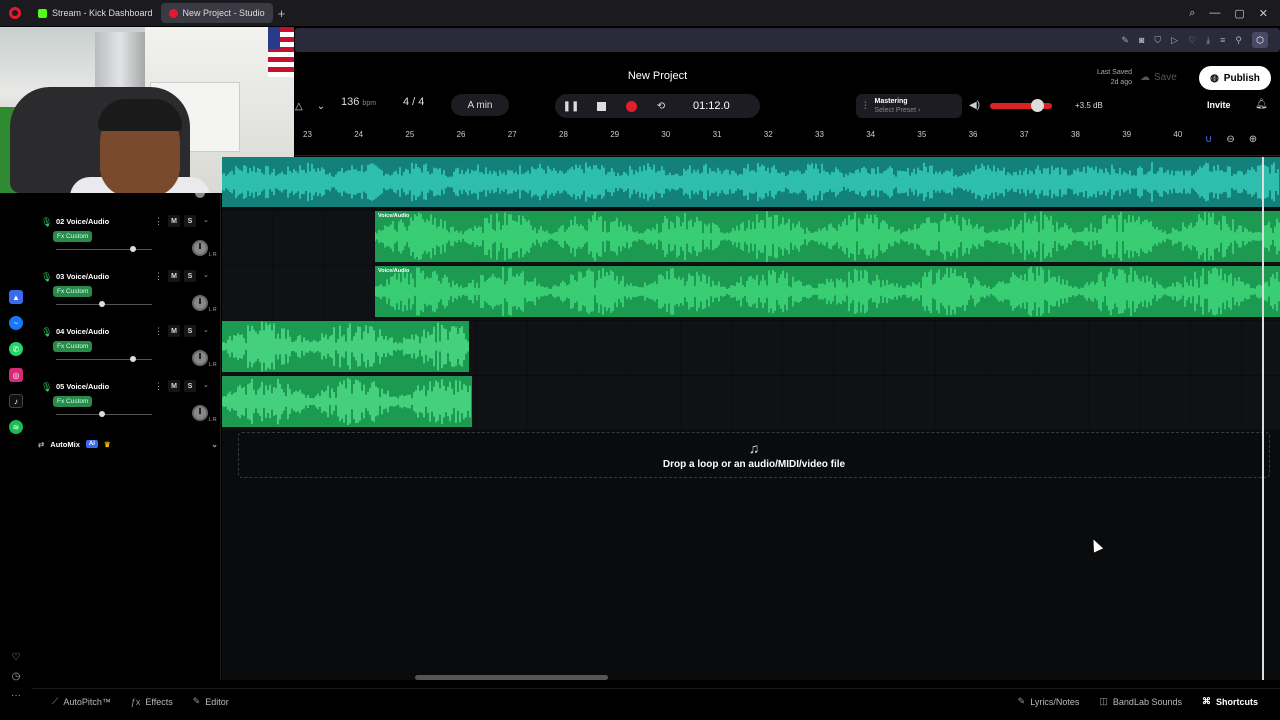 This screenshot has height=720, width=1280. What do you see at coordinates (1263, 418) in the screenshot?
I see `playhead` at bounding box center [1263, 418].